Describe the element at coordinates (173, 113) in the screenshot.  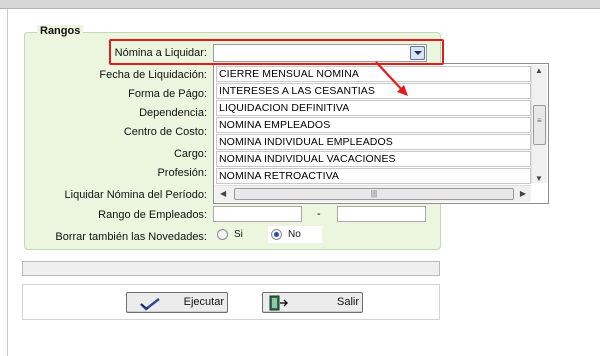
I see `dependencia-label: Dependencia:` at that location.